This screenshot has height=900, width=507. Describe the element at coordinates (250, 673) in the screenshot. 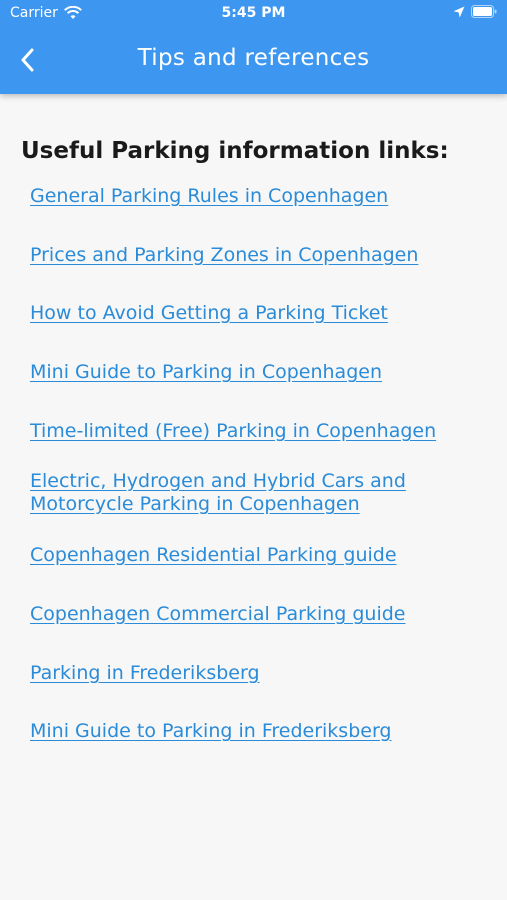

I see `link-parking-frederiksberg: Parking in Frederiksberg` at that location.